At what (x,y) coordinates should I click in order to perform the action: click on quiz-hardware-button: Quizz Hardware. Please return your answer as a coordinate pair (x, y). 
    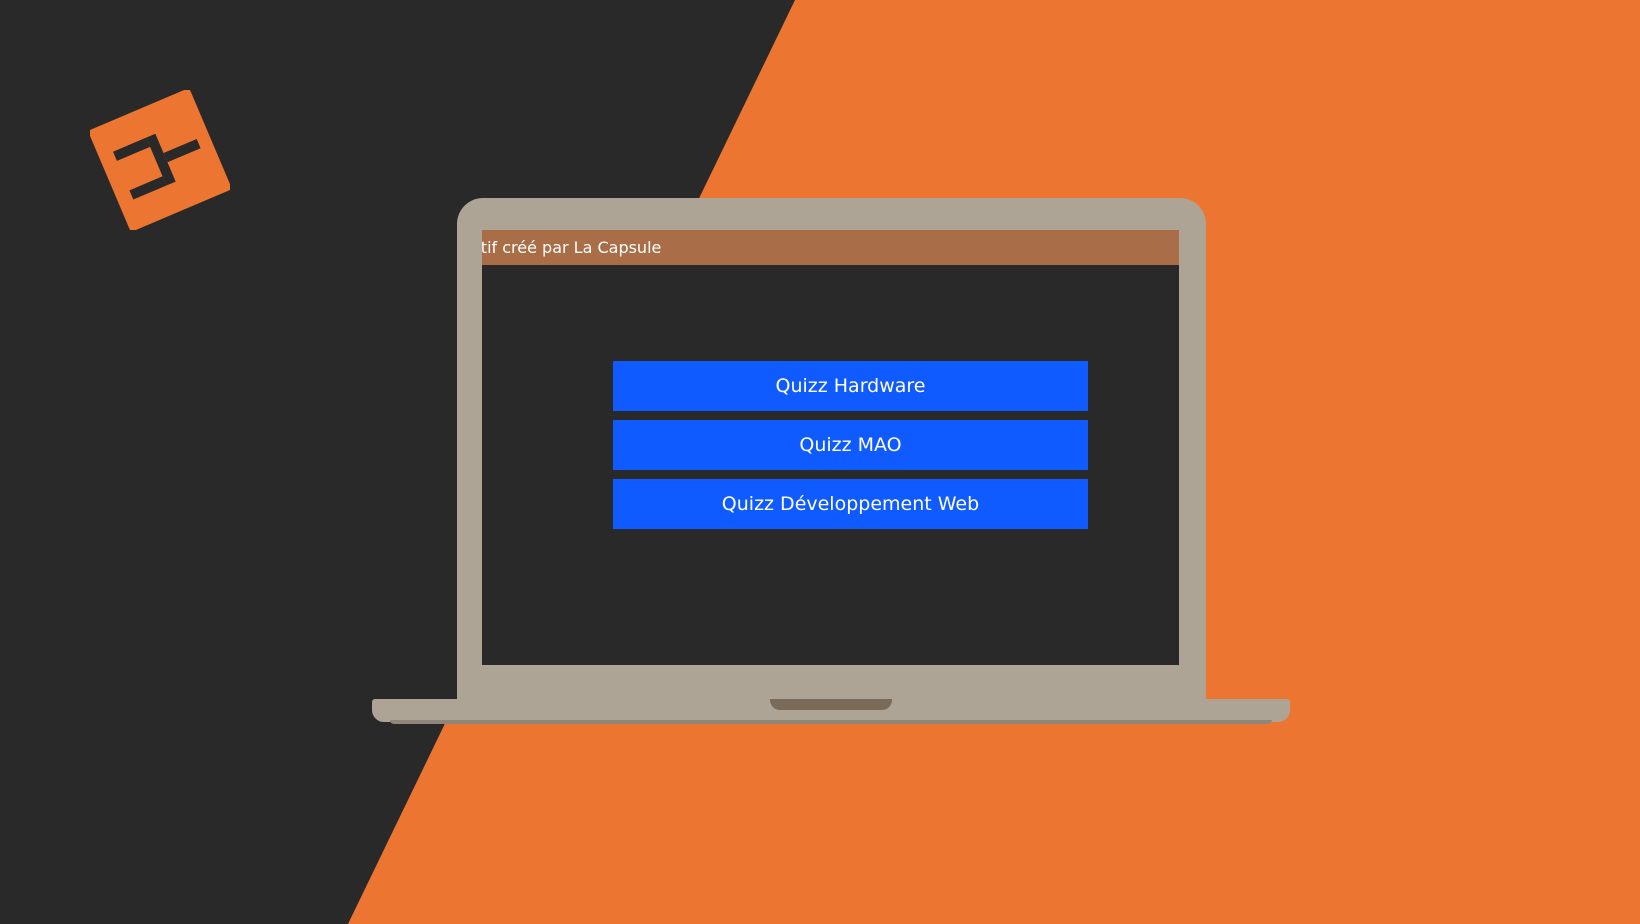
    Looking at the image, I should click on (850, 386).